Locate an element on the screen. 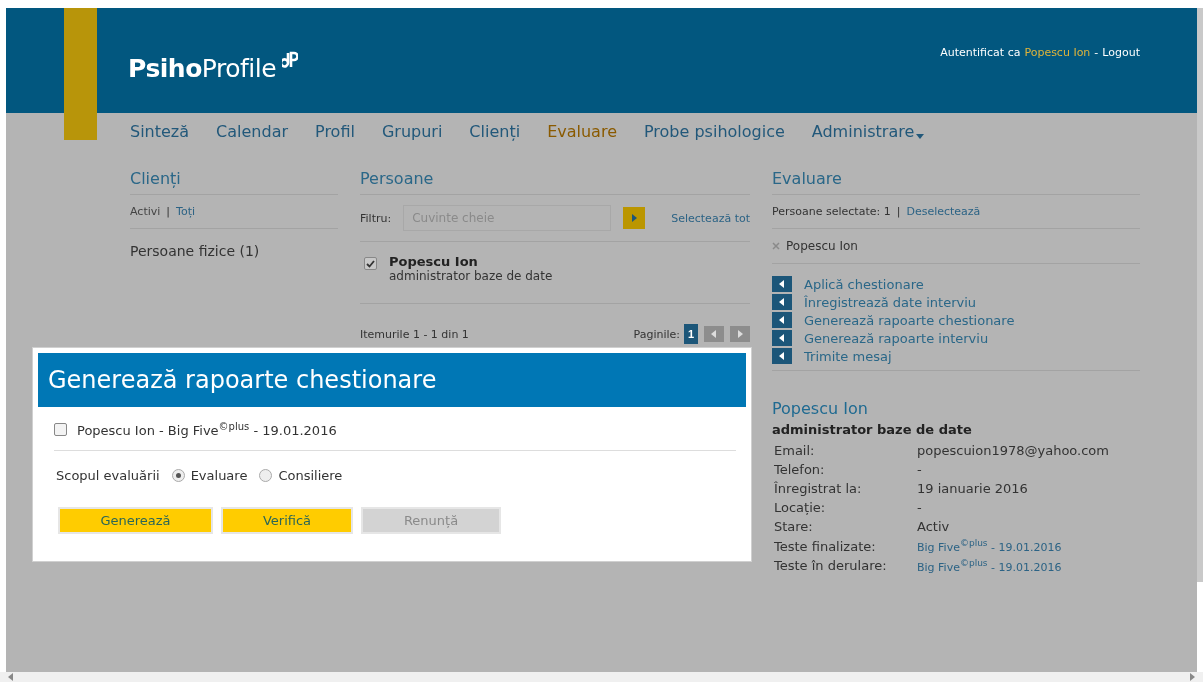 This screenshot has height=682, width=1203. nav-item: Profil is located at coordinates (335, 131).